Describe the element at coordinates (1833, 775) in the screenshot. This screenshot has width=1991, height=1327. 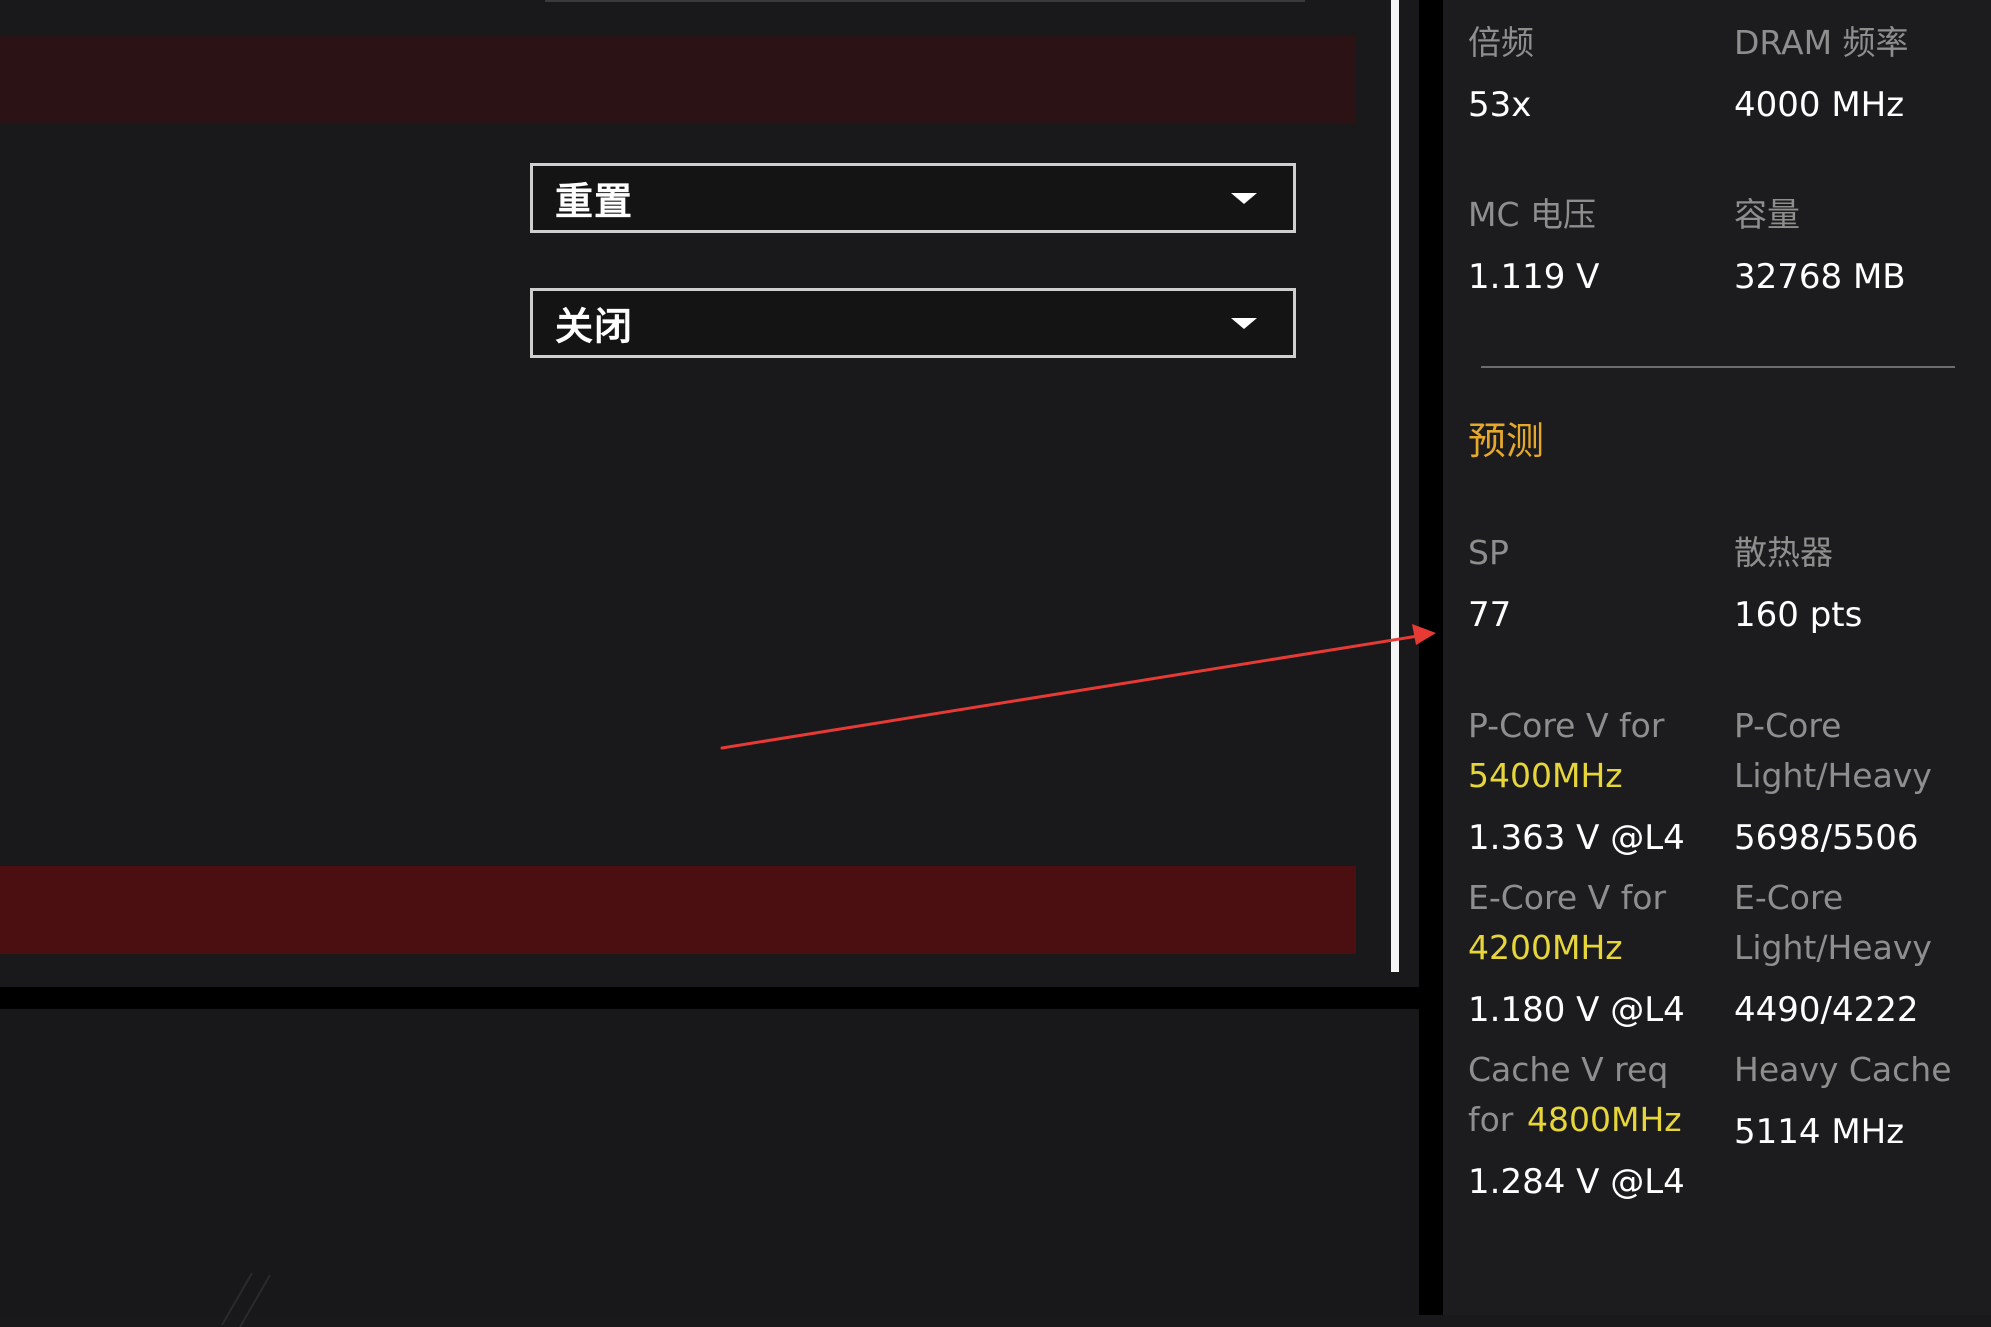
I see `pcore-lh-label-2: Light/Heavy` at that location.